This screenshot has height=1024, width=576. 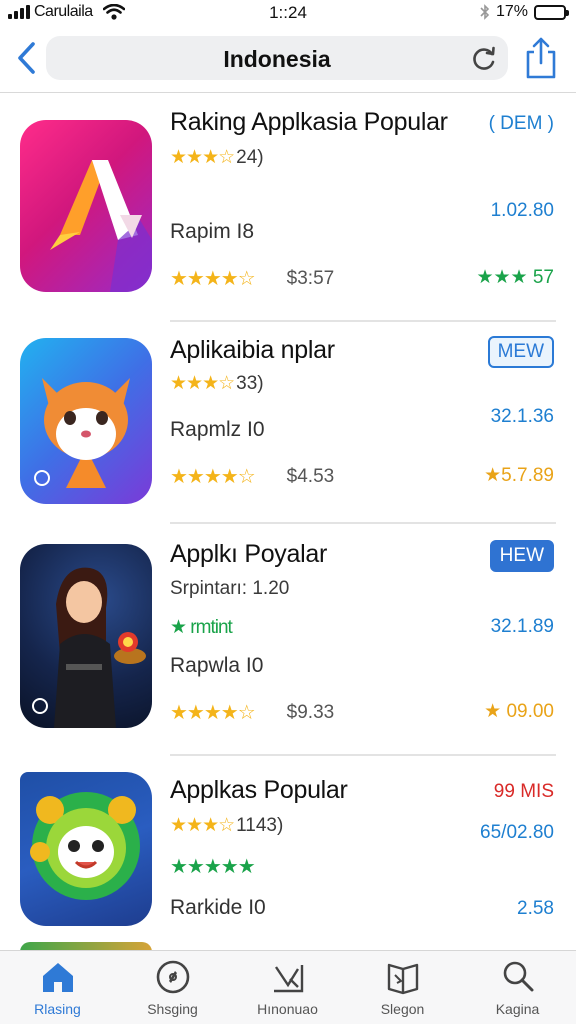 What do you see at coordinates (172, 1009) in the screenshot?
I see `tab-label: Shsging` at bounding box center [172, 1009].